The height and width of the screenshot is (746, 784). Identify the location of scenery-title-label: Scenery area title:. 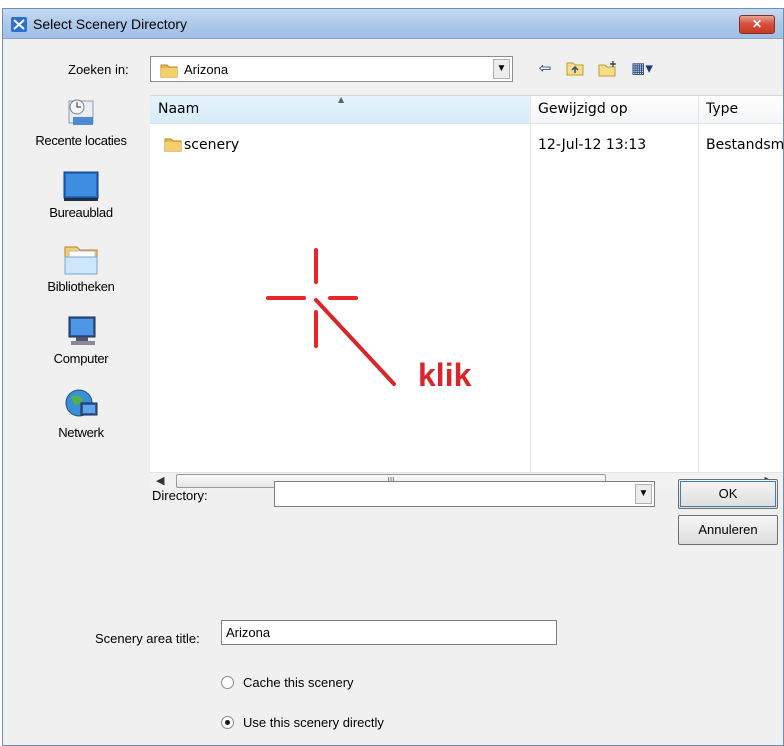
(147, 638).